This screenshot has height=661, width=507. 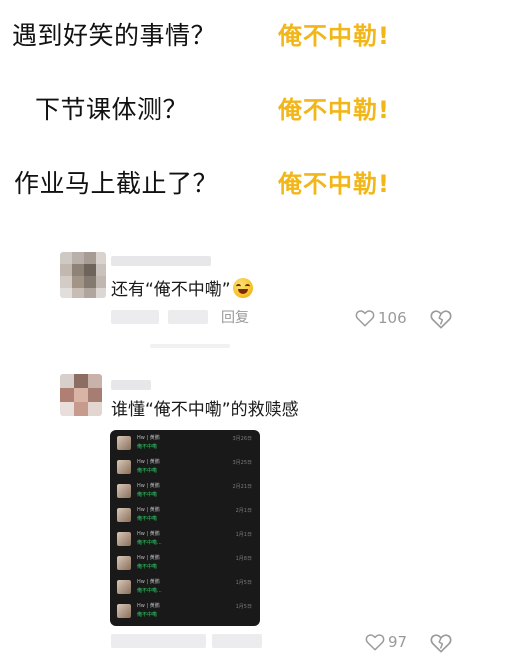 I want to click on meme-question: 作业马上截止了？, so click(x=116, y=183).